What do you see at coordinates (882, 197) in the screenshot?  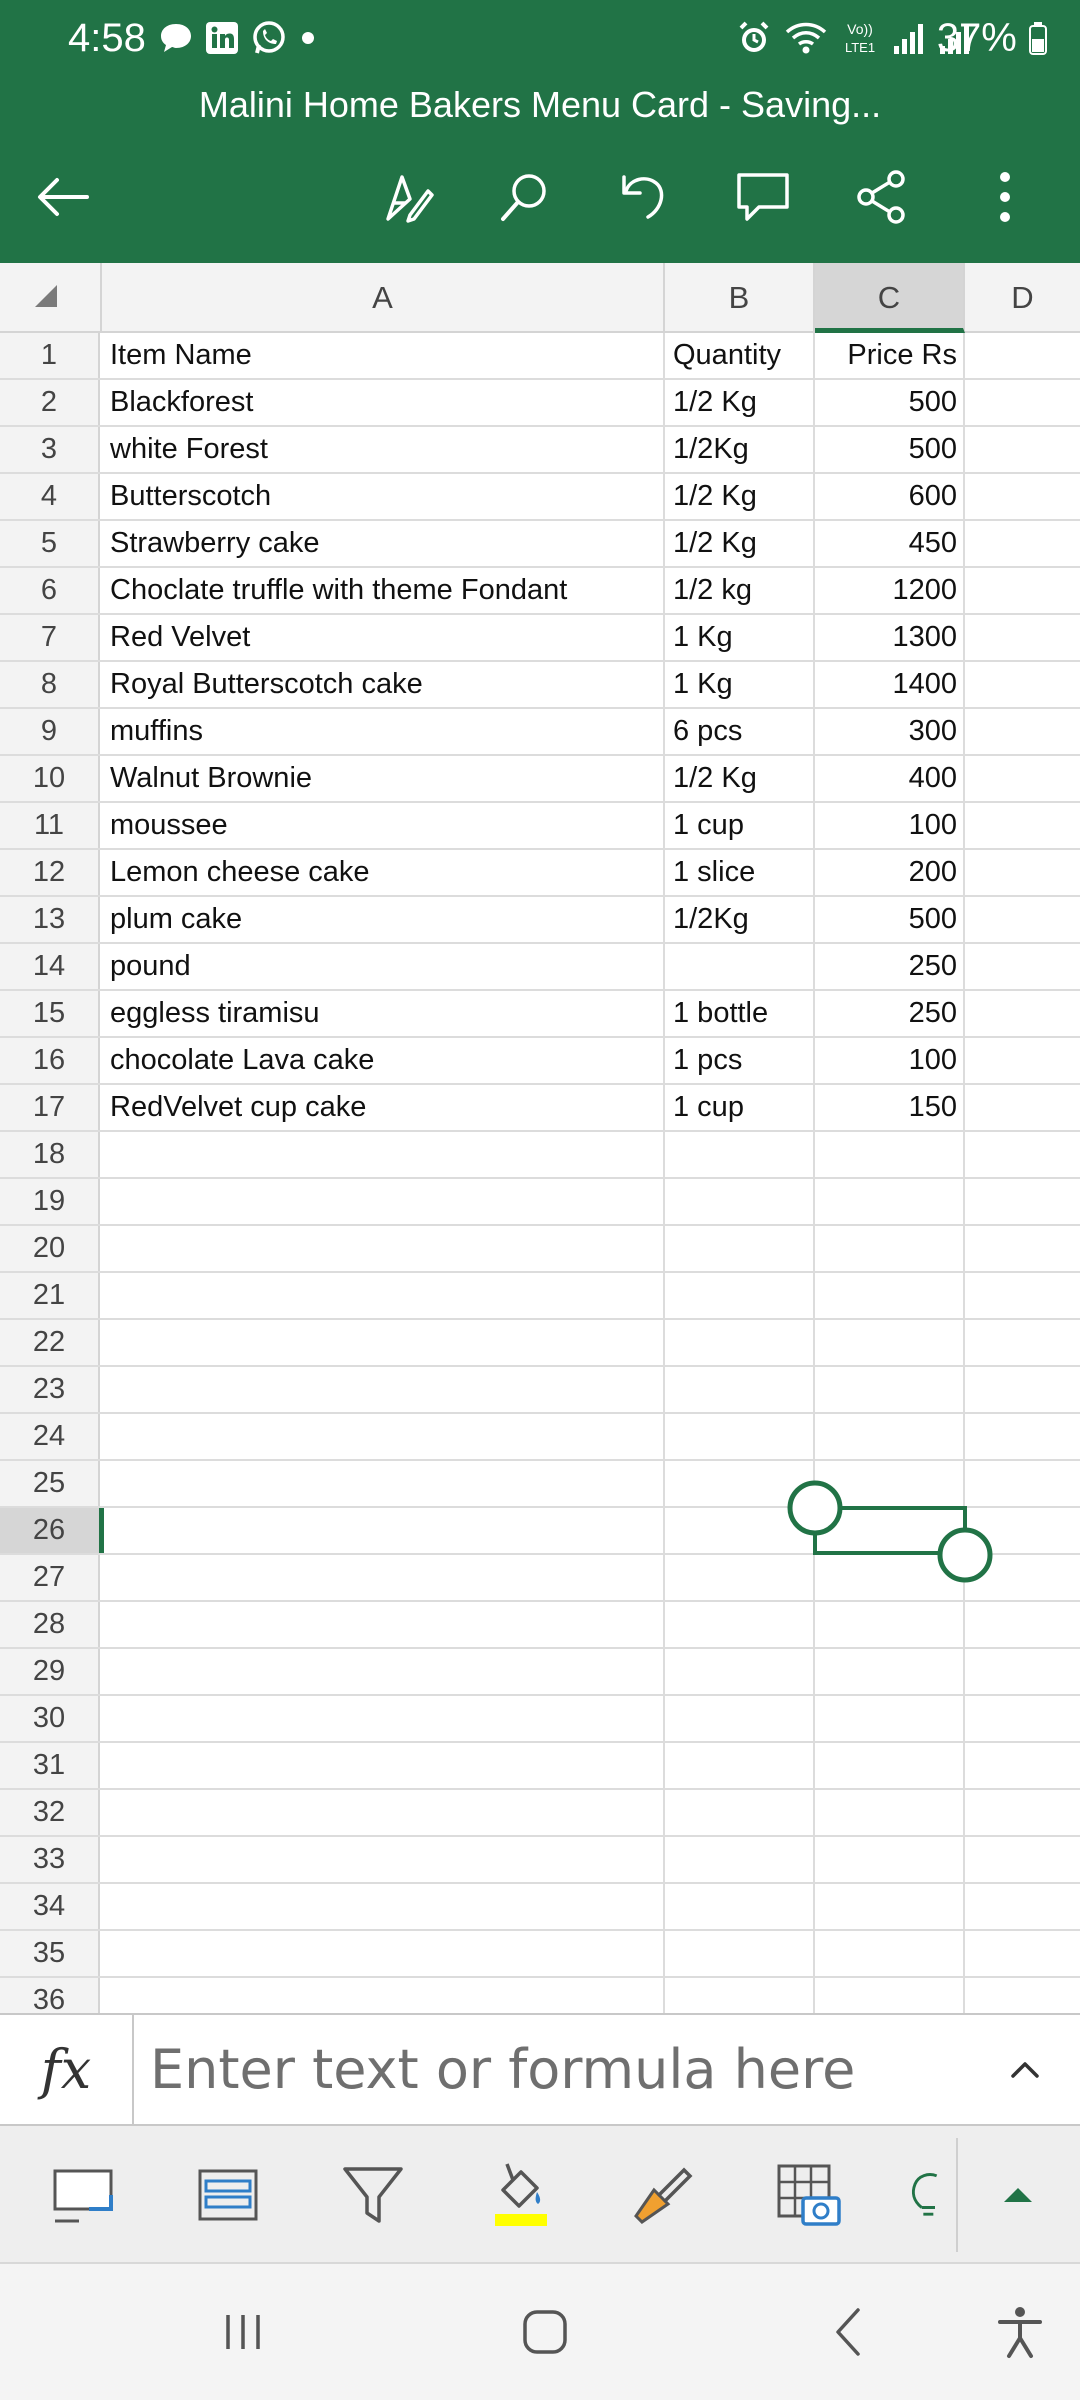 I see `share-button` at bounding box center [882, 197].